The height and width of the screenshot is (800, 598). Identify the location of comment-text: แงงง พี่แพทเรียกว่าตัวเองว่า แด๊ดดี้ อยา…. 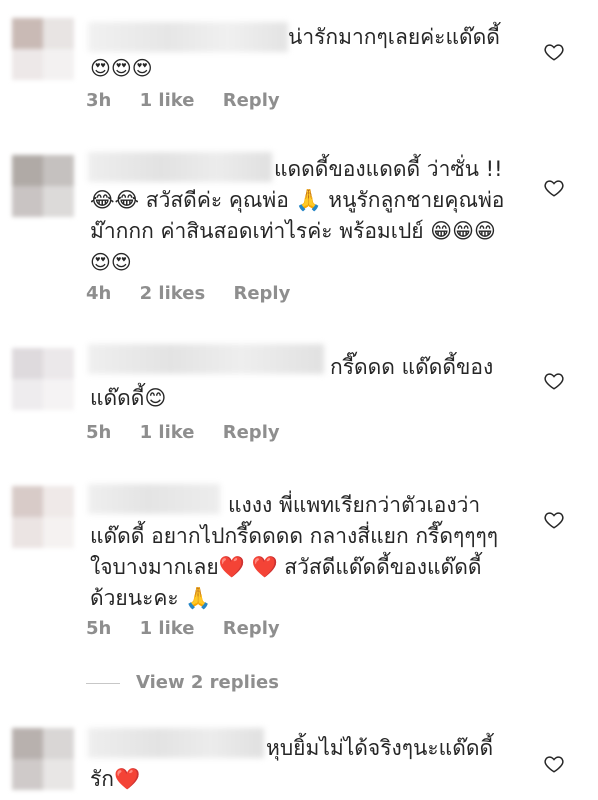
(294, 551).